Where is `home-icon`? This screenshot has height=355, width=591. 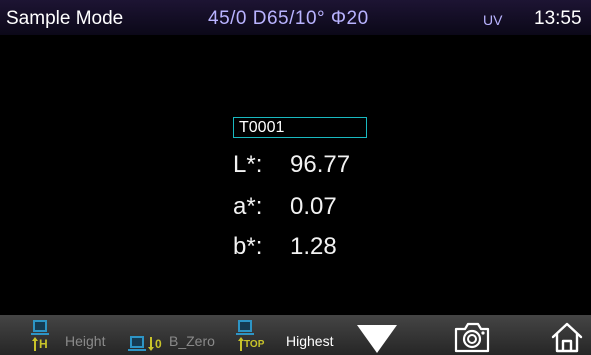 home-icon is located at coordinates (567, 337).